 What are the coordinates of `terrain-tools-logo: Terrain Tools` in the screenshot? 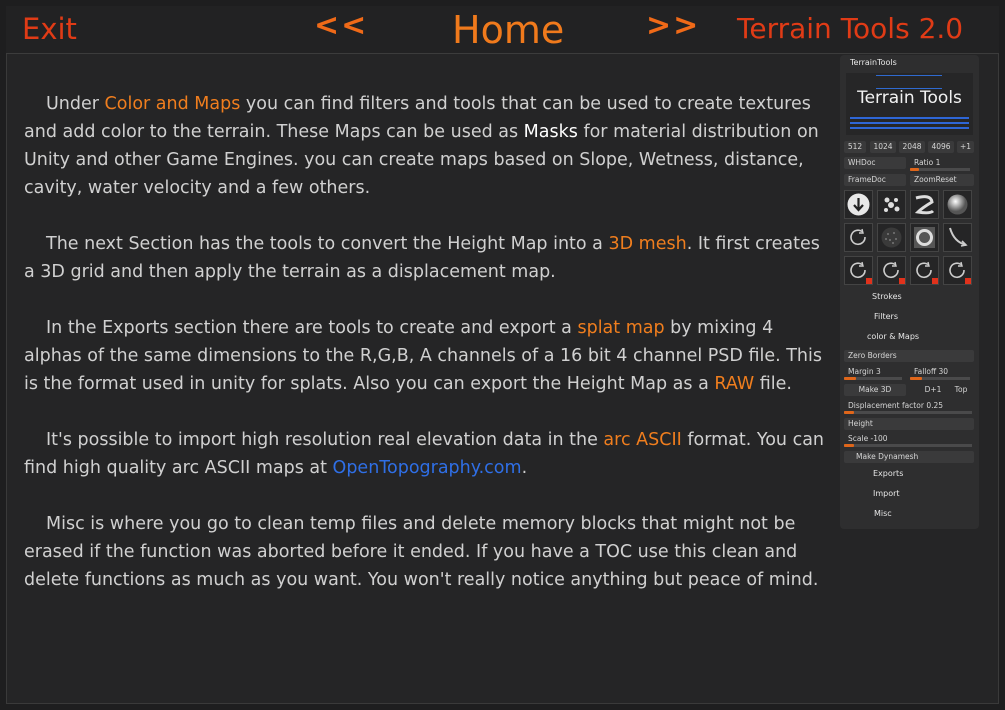 It's located at (909, 104).